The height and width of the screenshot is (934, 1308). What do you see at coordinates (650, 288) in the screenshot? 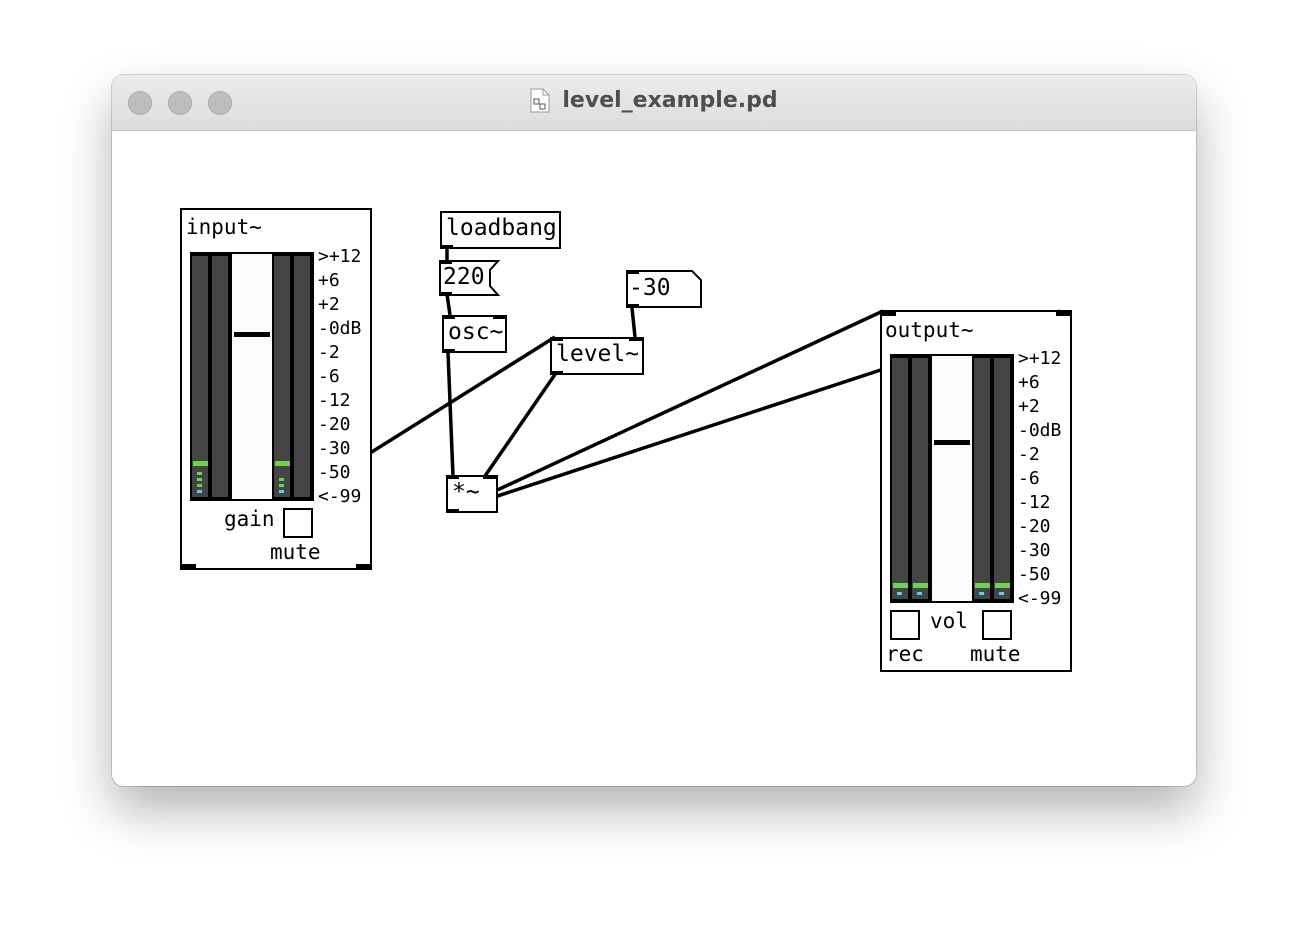
I see `number-box-value: -30` at bounding box center [650, 288].